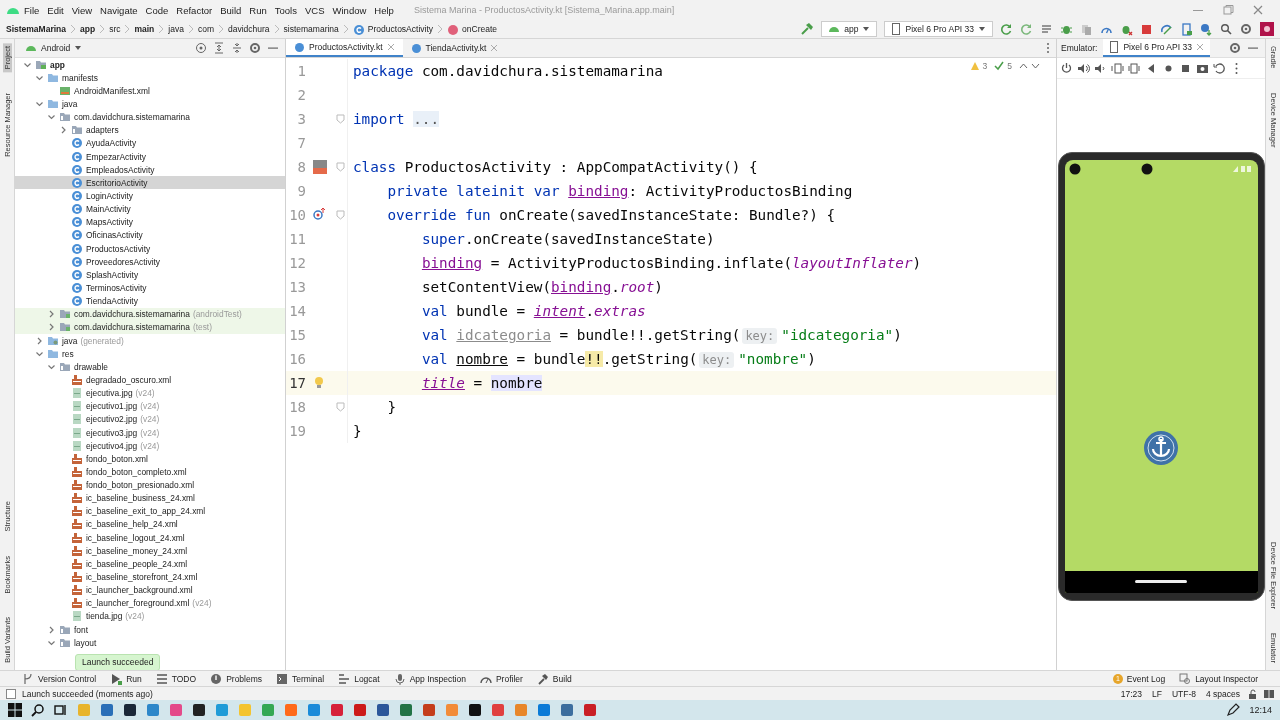  What do you see at coordinates (150, 498) in the screenshot?
I see `tree-item: ic_baseline_business_24.xml` at bounding box center [150, 498].